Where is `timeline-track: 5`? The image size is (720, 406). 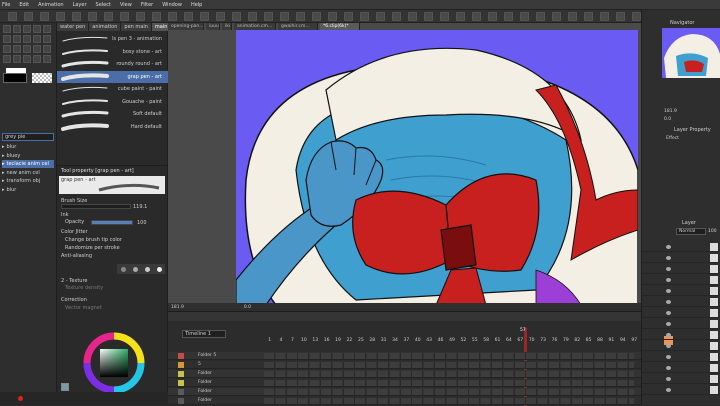 timeline-track: 5 is located at coordinates (404, 365).